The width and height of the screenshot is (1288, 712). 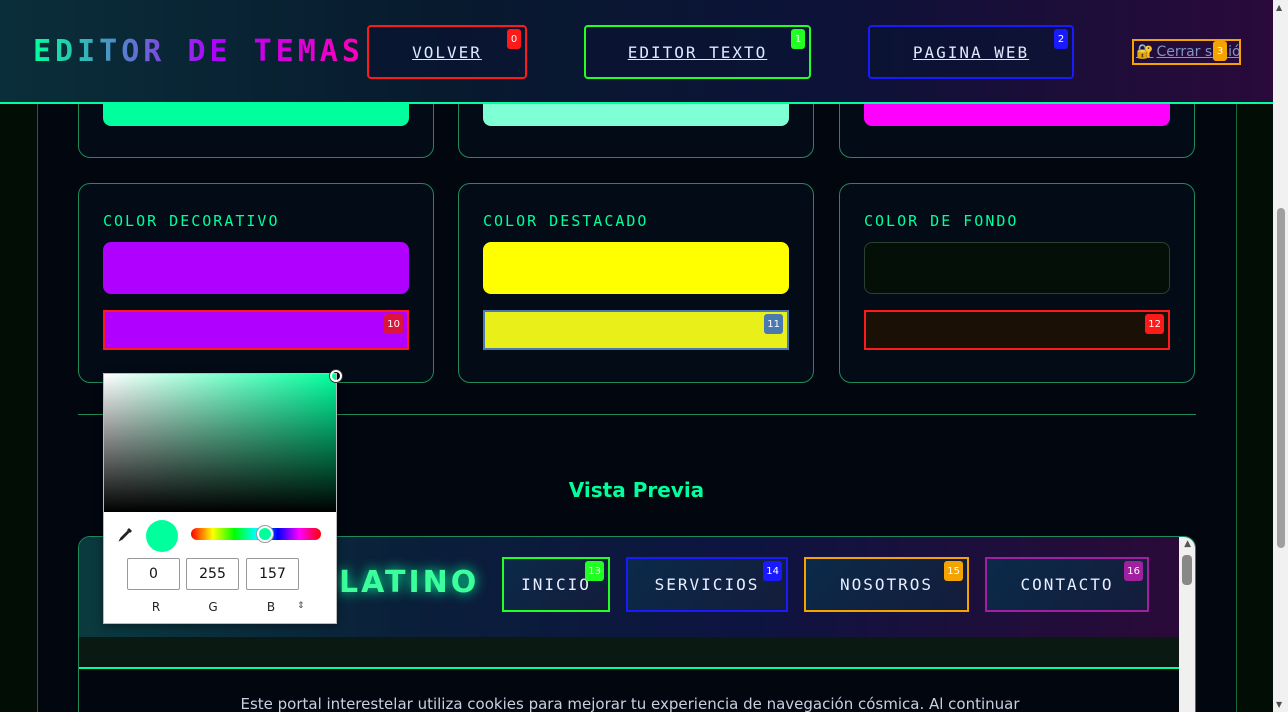 What do you see at coordinates (409, 582) in the screenshot?
I see `preview-logo: LATINO` at bounding box center [409, 582].